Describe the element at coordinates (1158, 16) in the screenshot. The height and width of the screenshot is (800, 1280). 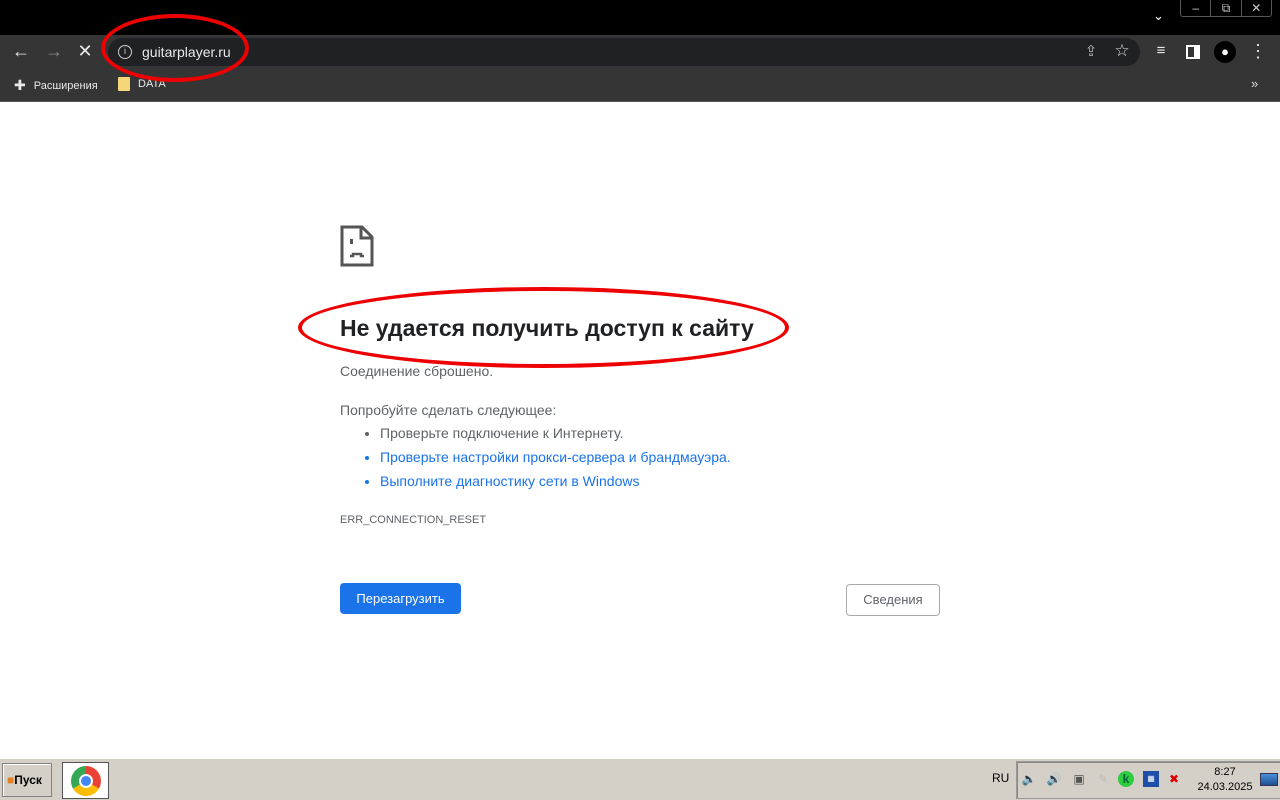
I see `tab-search-chevron-icon: ⌄` at that location.